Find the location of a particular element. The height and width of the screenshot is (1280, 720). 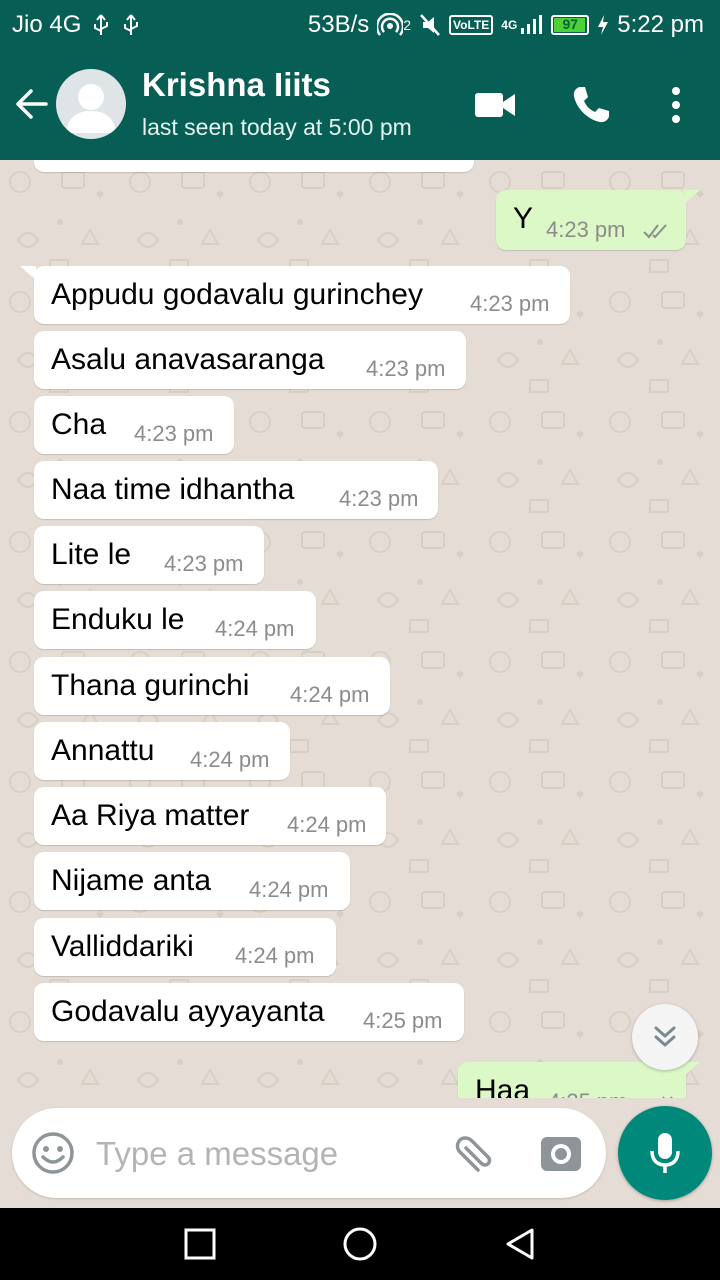

message-text: Y is located at coordinates (523, 218).